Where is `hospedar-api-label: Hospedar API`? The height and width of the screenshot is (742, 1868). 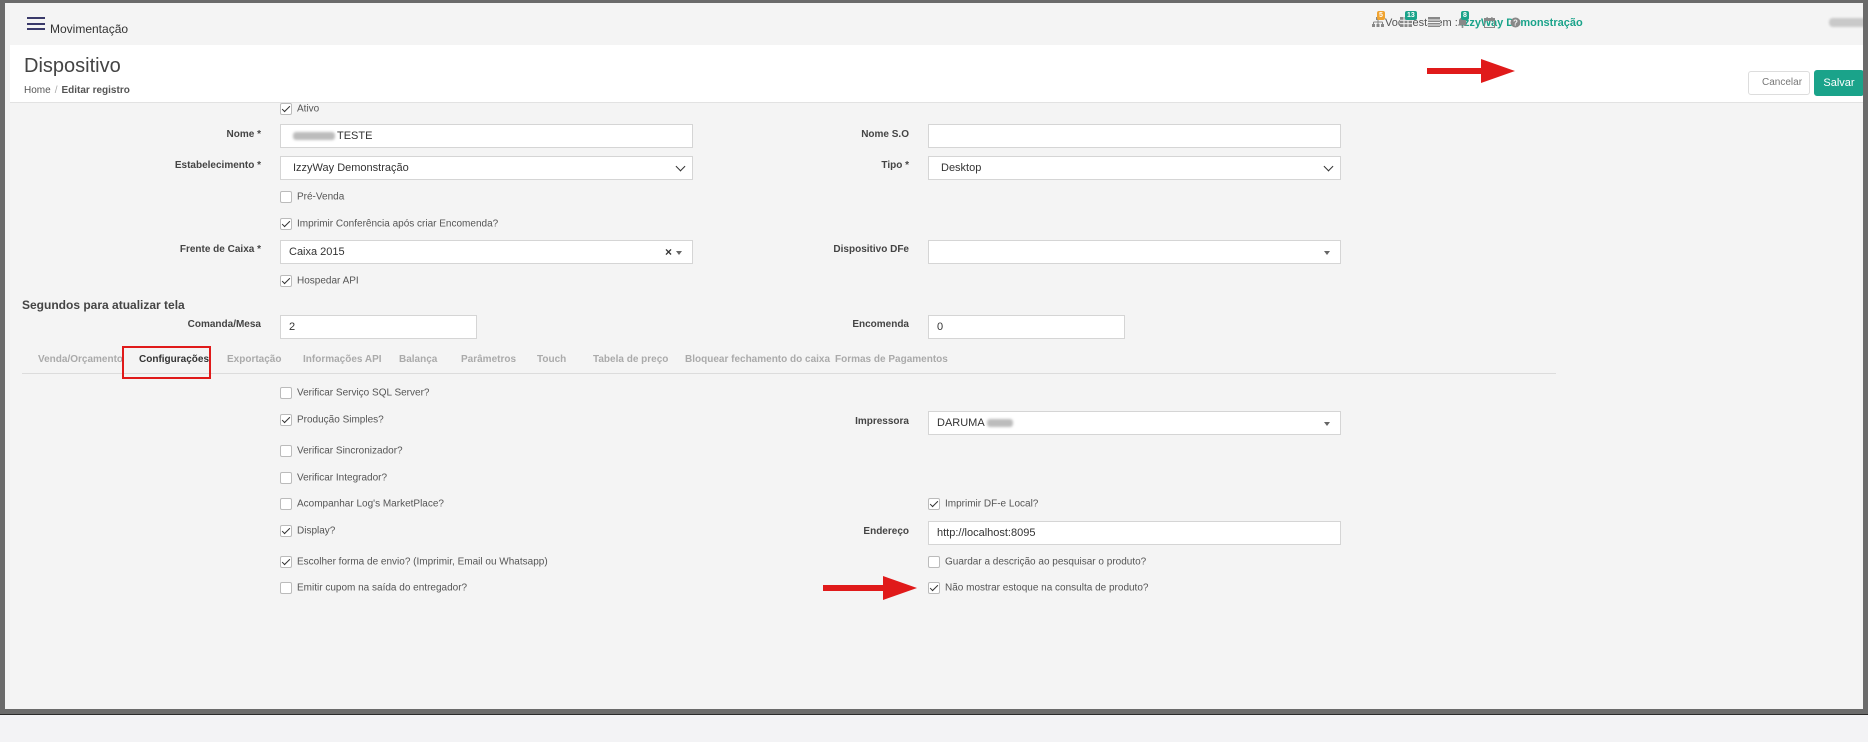 hospedar-api-label: Hospedar API is located at coordinates (328, 281).